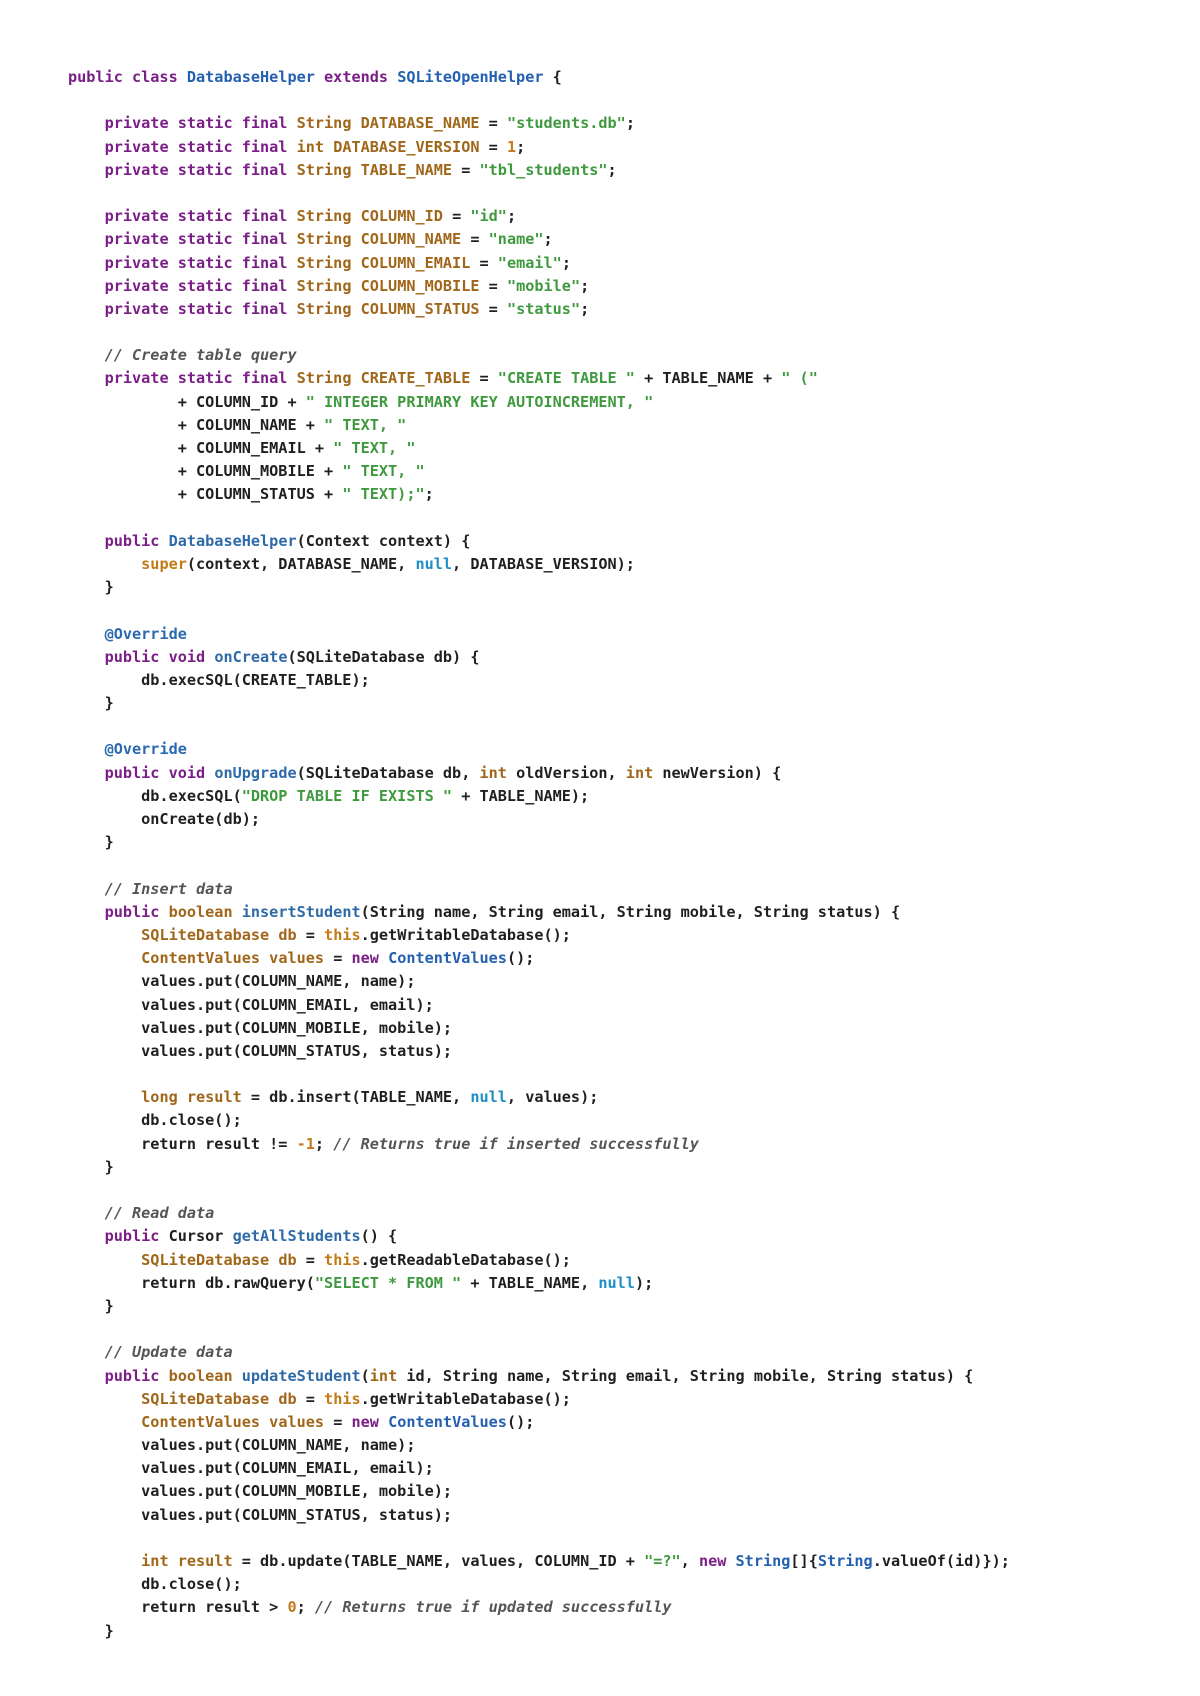 This screenshot has width=1200, height=1696. Describe the element at coordinates (623, 1120) in the screenshot. I see `code-line: db.close();` at that location.